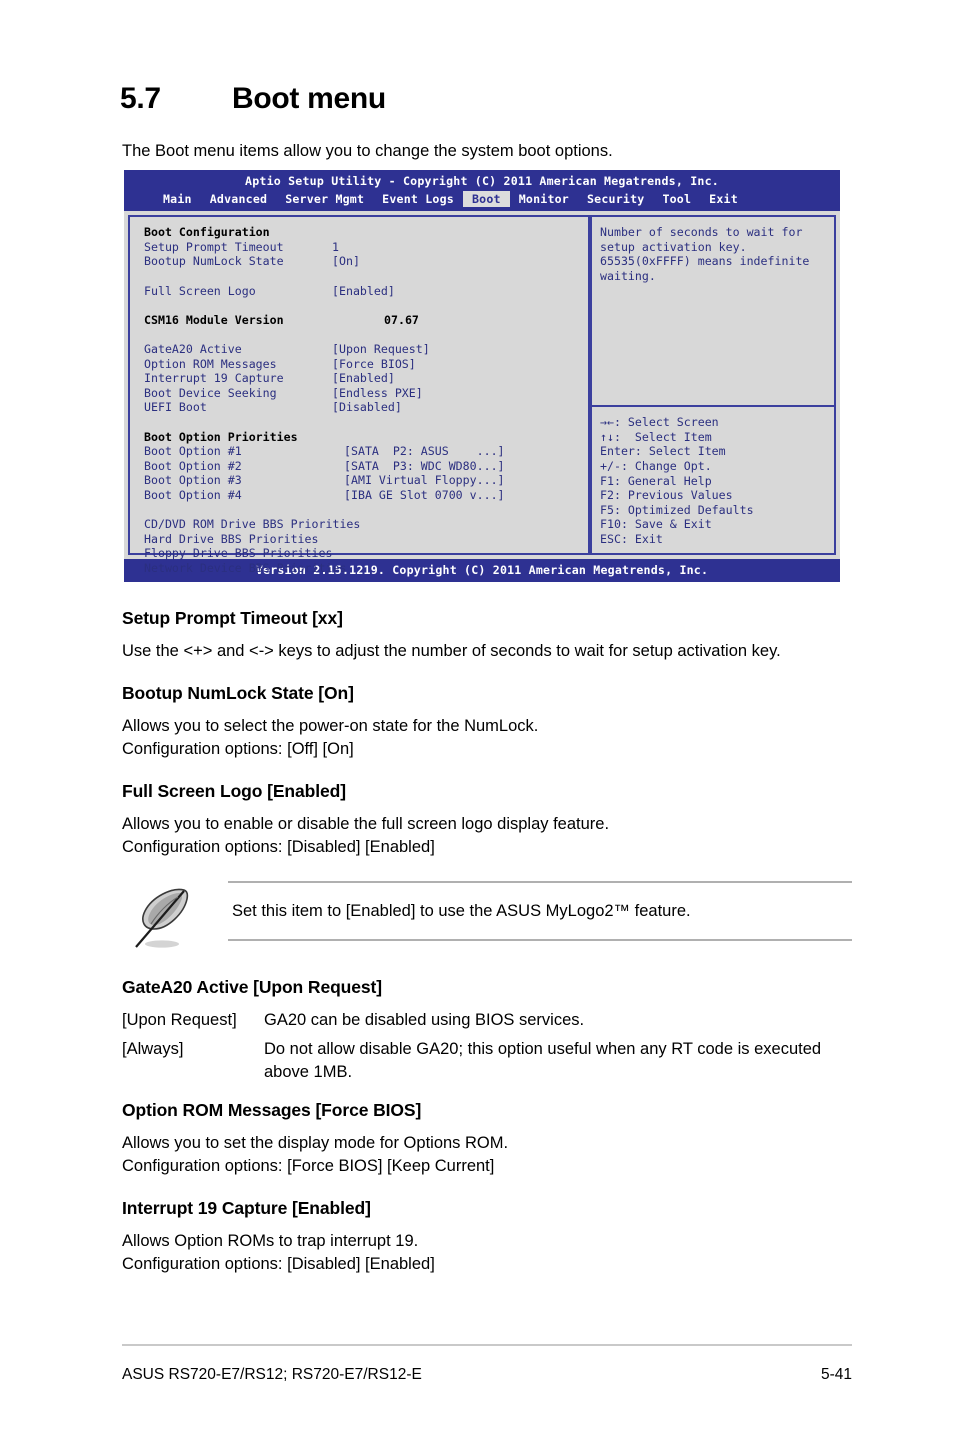  I want to click on bios-value: [SATA P2: ASUS ...], so click(424, 451).